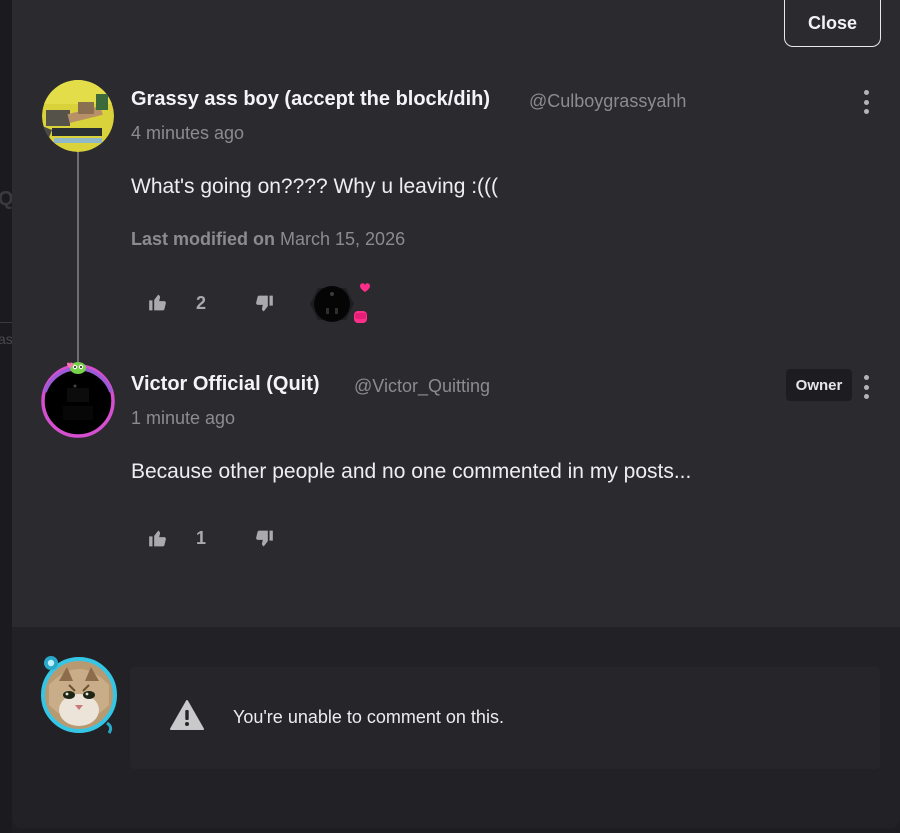  I want to click on comment-author-handle: @Victor_Quitting, so click(422, 386).